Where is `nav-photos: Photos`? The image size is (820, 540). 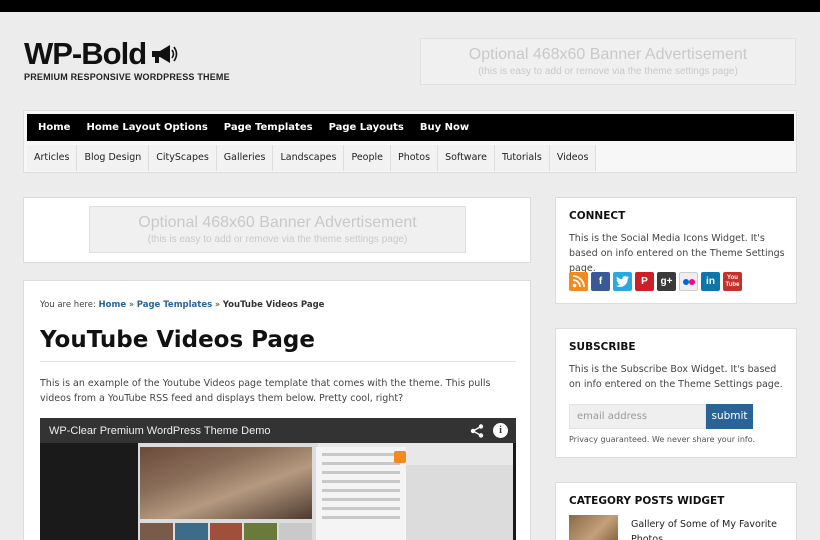 nav-photos: Photos is located at coordinates (415, 158).